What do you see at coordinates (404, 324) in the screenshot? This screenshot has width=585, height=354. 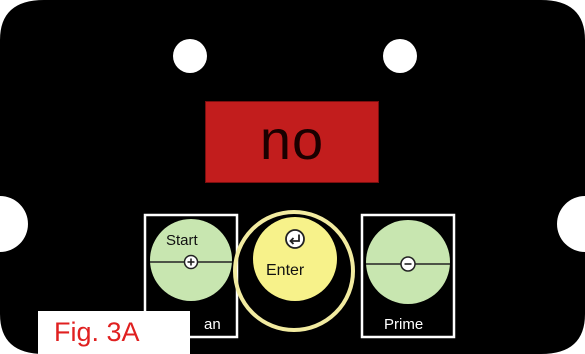 I see `prime-key-label: Prime` at bounding box center [404, 324].